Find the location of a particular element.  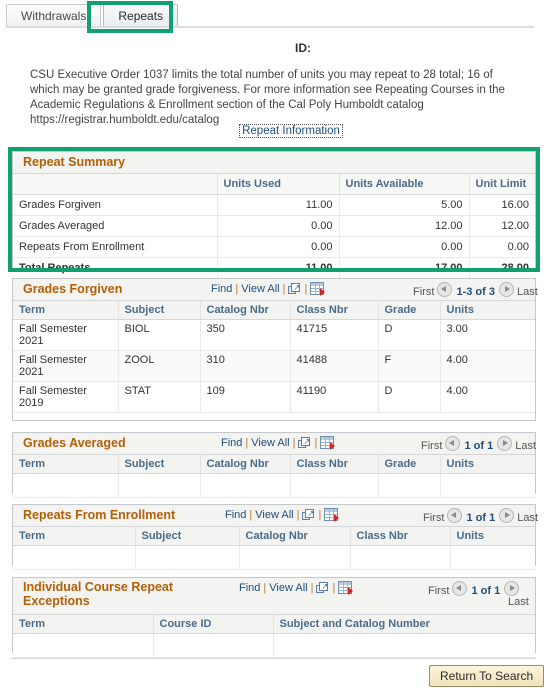

col-course-id: Course ID is located at coordinates (213, 624).